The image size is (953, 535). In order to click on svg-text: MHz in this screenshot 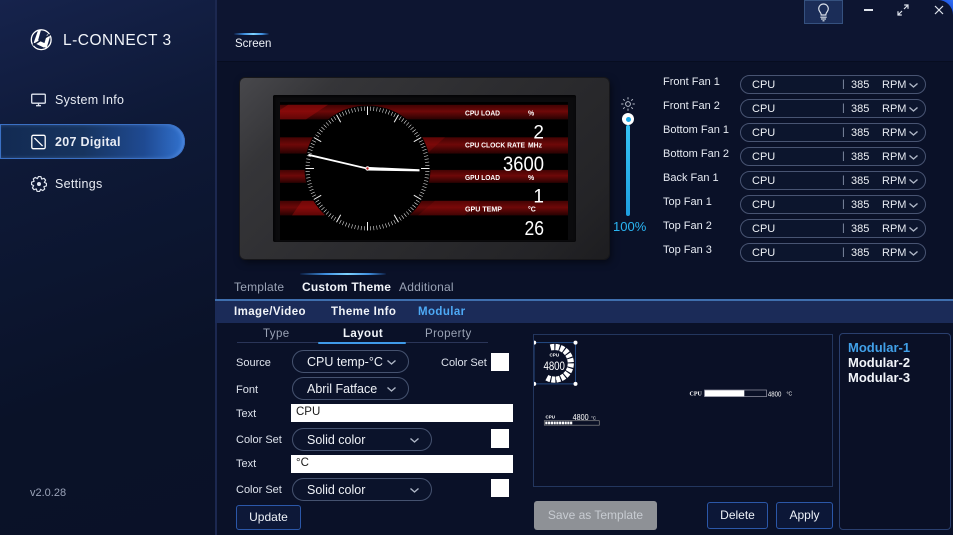, I will do `click(535, 146)`.